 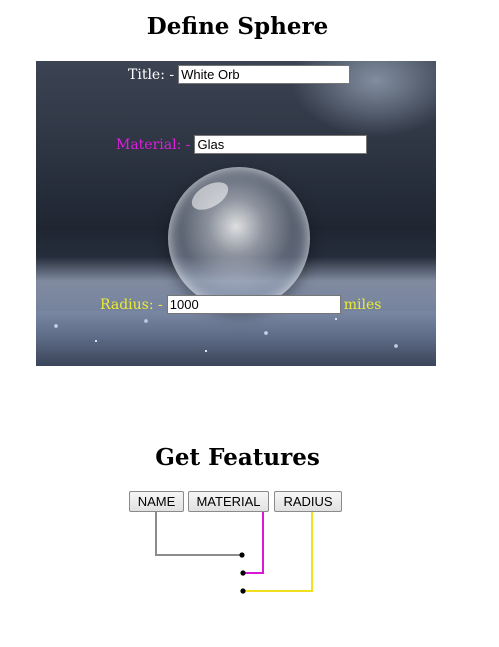 I want to click on radius-wire-endpoint, so click(x=243, y=591).